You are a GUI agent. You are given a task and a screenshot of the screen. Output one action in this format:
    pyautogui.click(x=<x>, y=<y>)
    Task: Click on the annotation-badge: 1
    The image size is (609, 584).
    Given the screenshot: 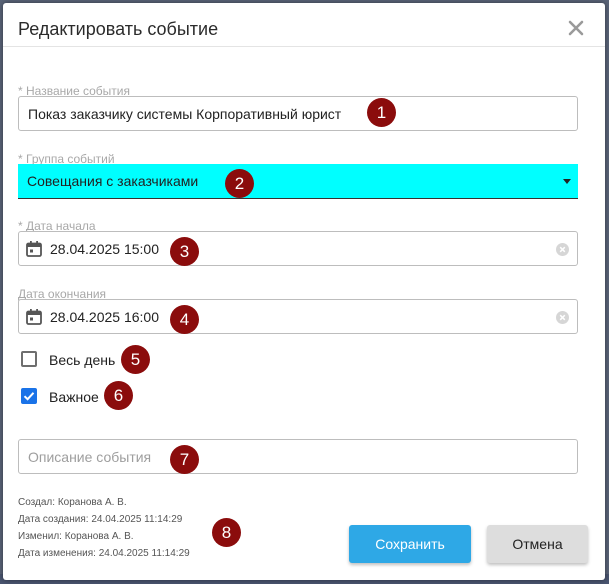 What is the action you would take?
    pyautogui.click(x=381, y=112)
    